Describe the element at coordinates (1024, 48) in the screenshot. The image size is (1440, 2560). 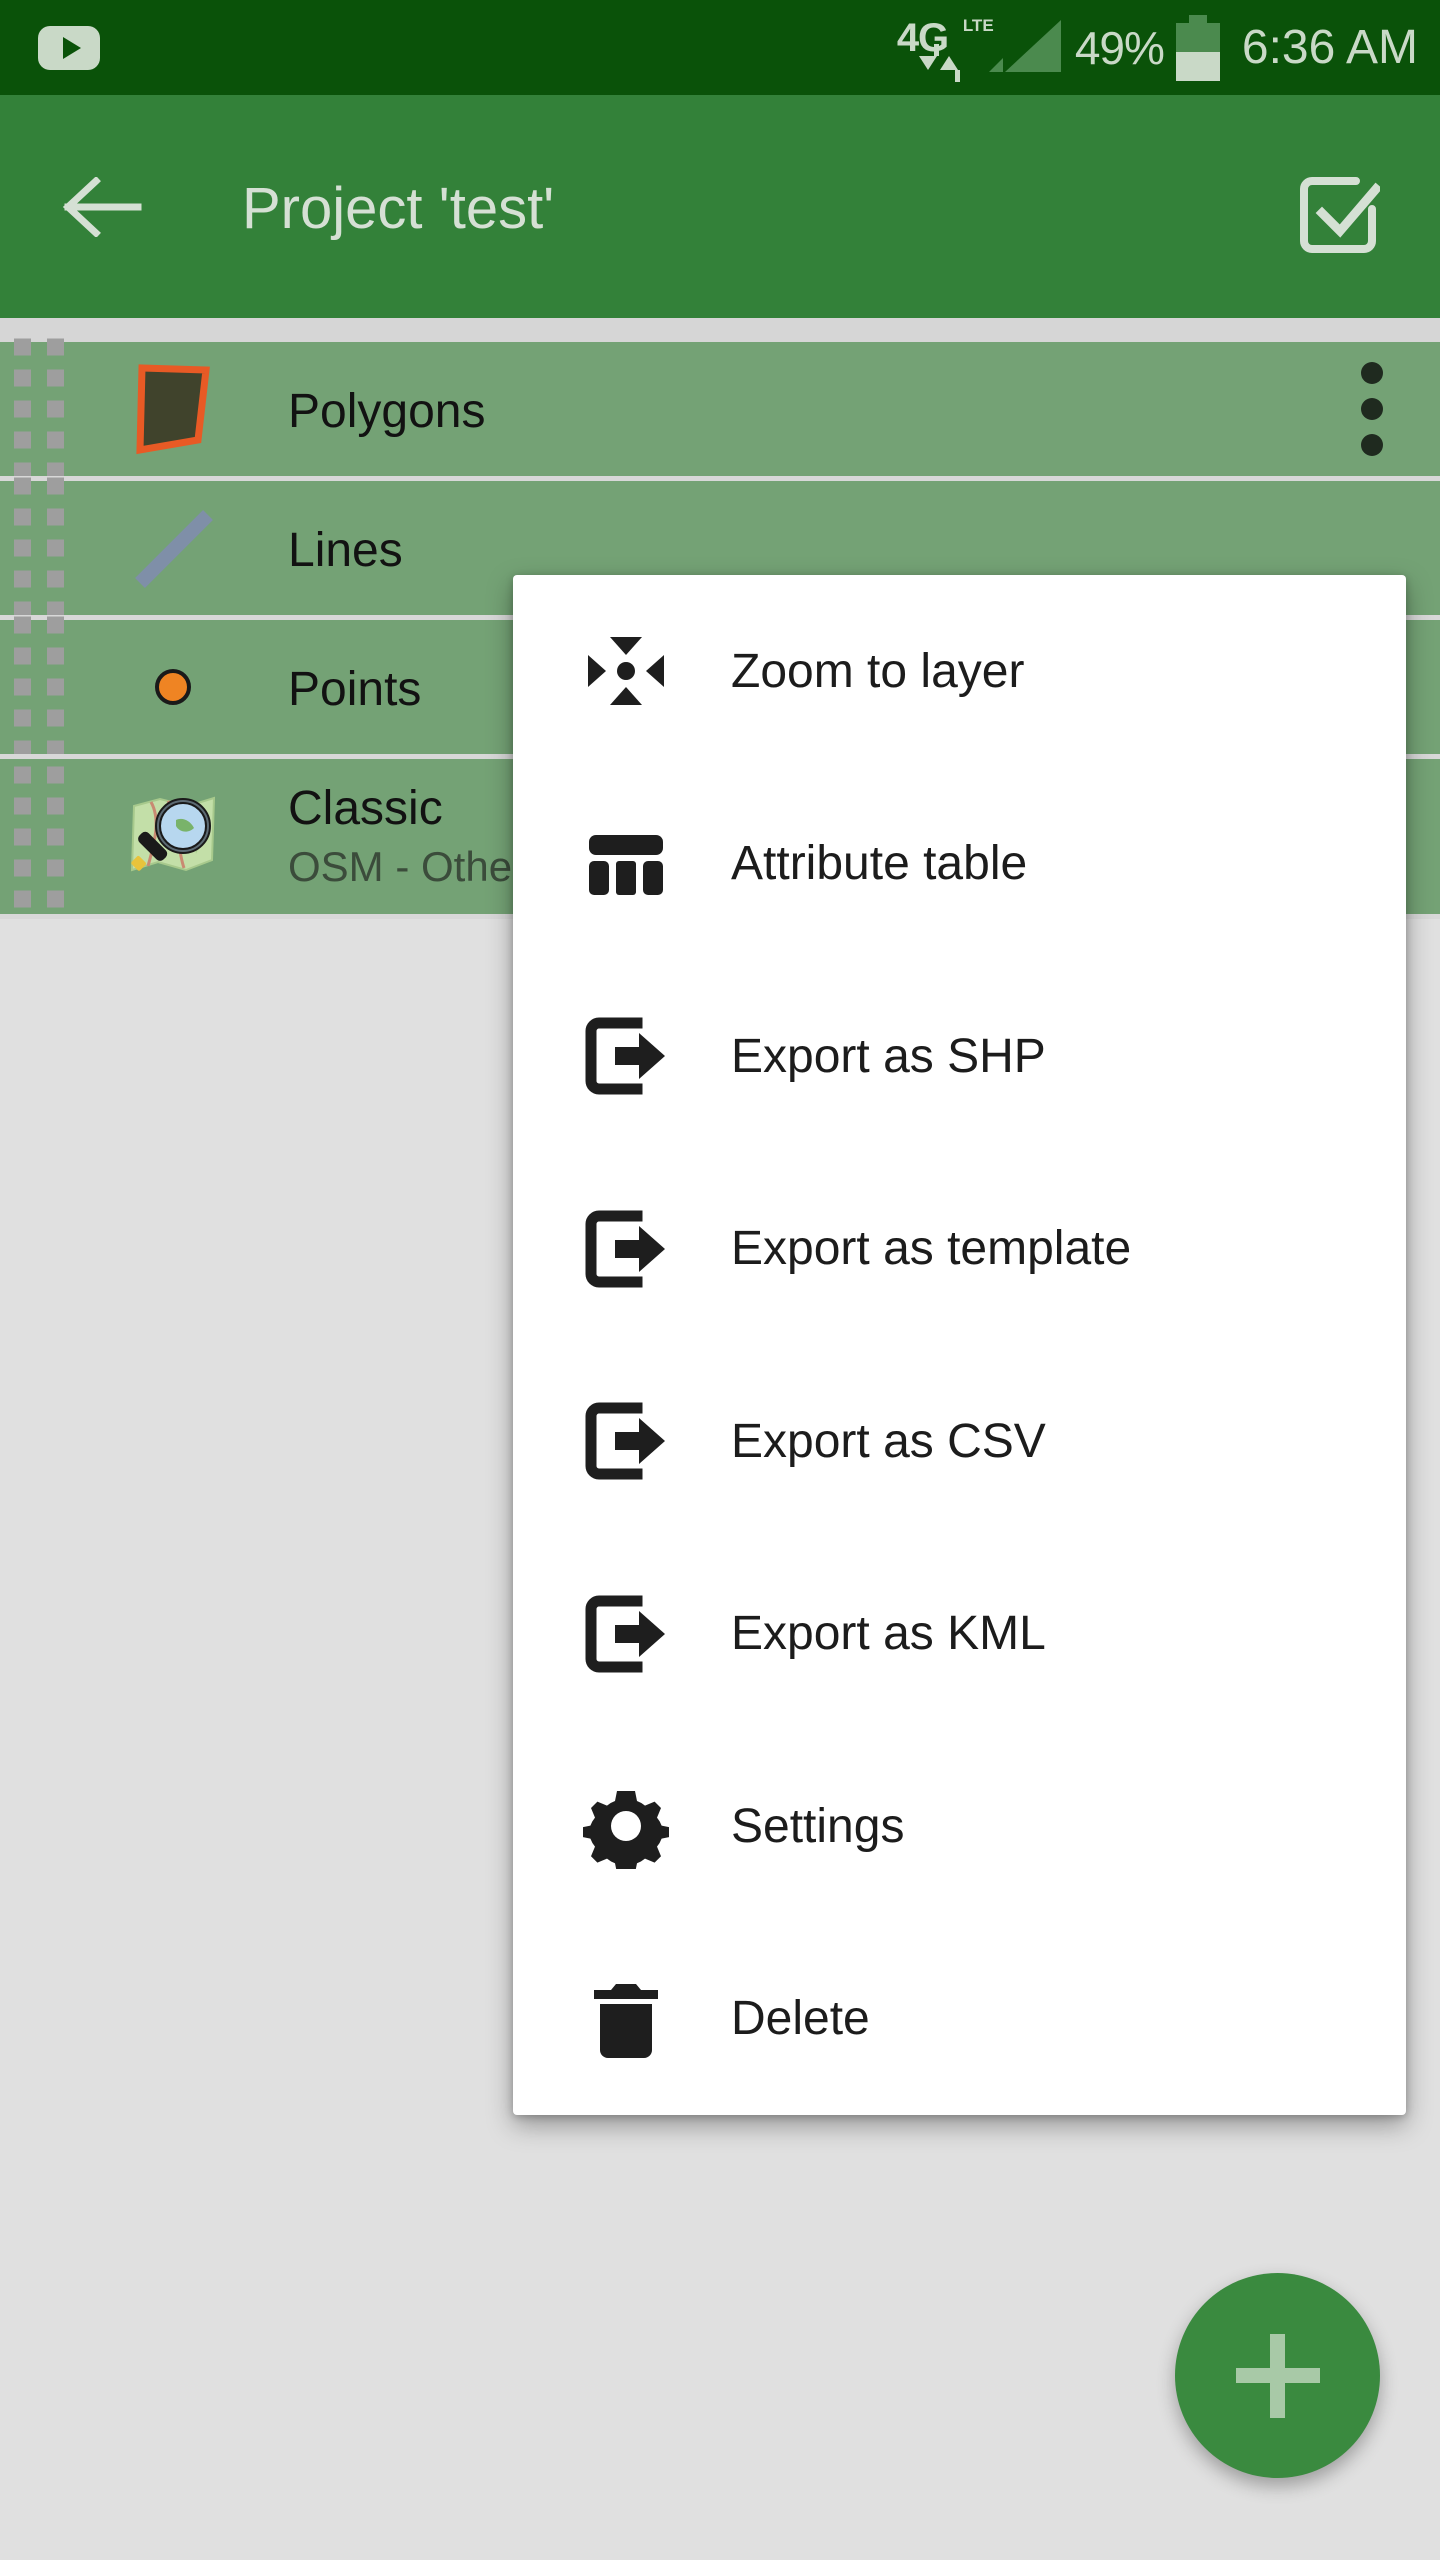
I see `signal-bars-icon` at that location.